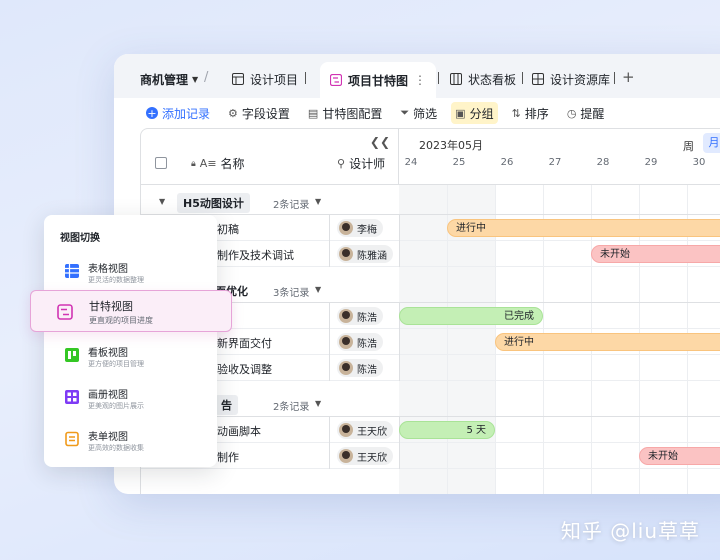 The width and height of the screenshot is (720, 560). Describe the element at coordinates (259, 113) in the screenshot. I see `field-settings-button: ⚙ 字段设置` at that location.